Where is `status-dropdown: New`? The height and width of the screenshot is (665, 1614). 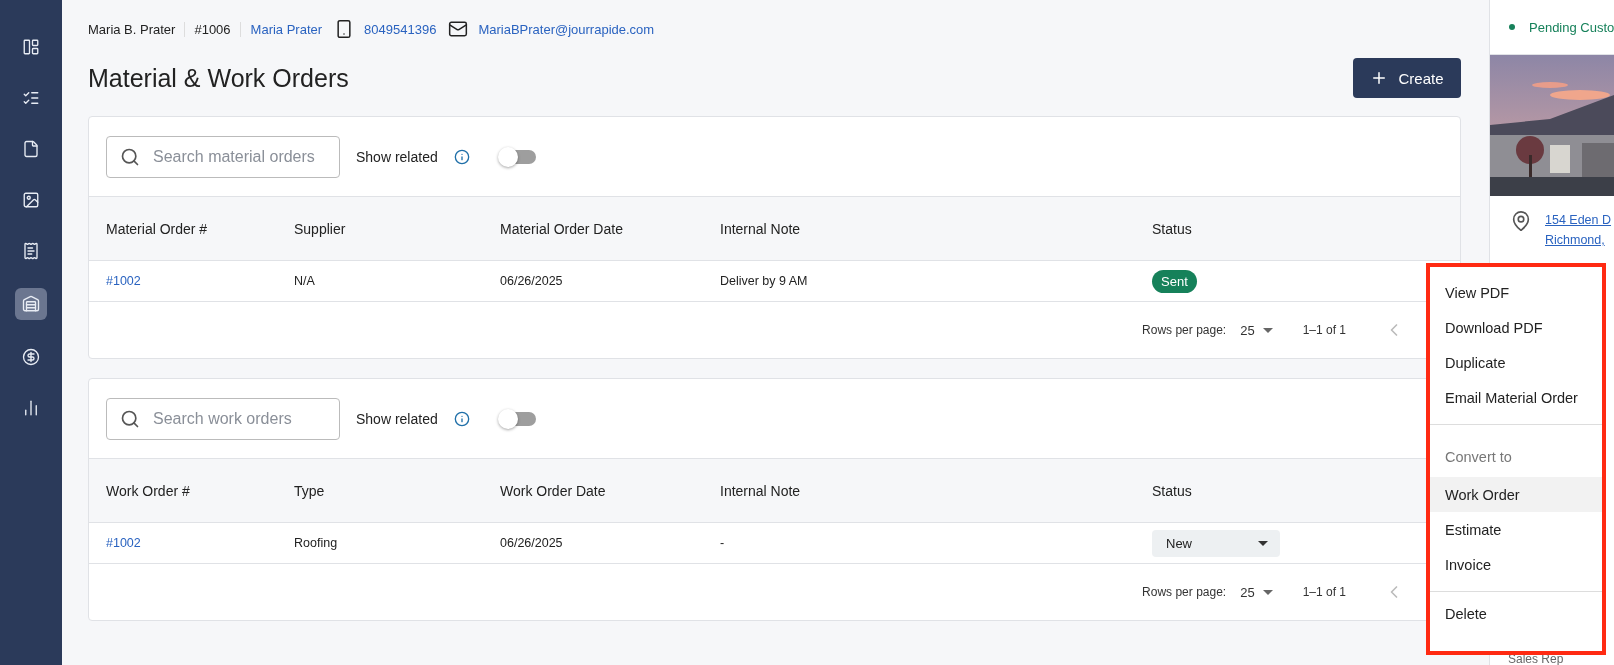 status-dropdown: New is located at coordinates (1216, 543).